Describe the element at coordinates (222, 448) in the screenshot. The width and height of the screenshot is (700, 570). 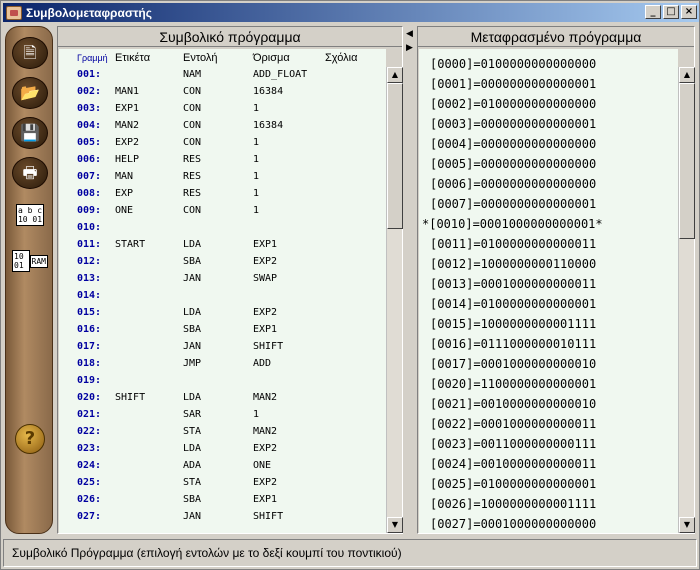
I see `code-line: 023: LDA EXP2` at that location.